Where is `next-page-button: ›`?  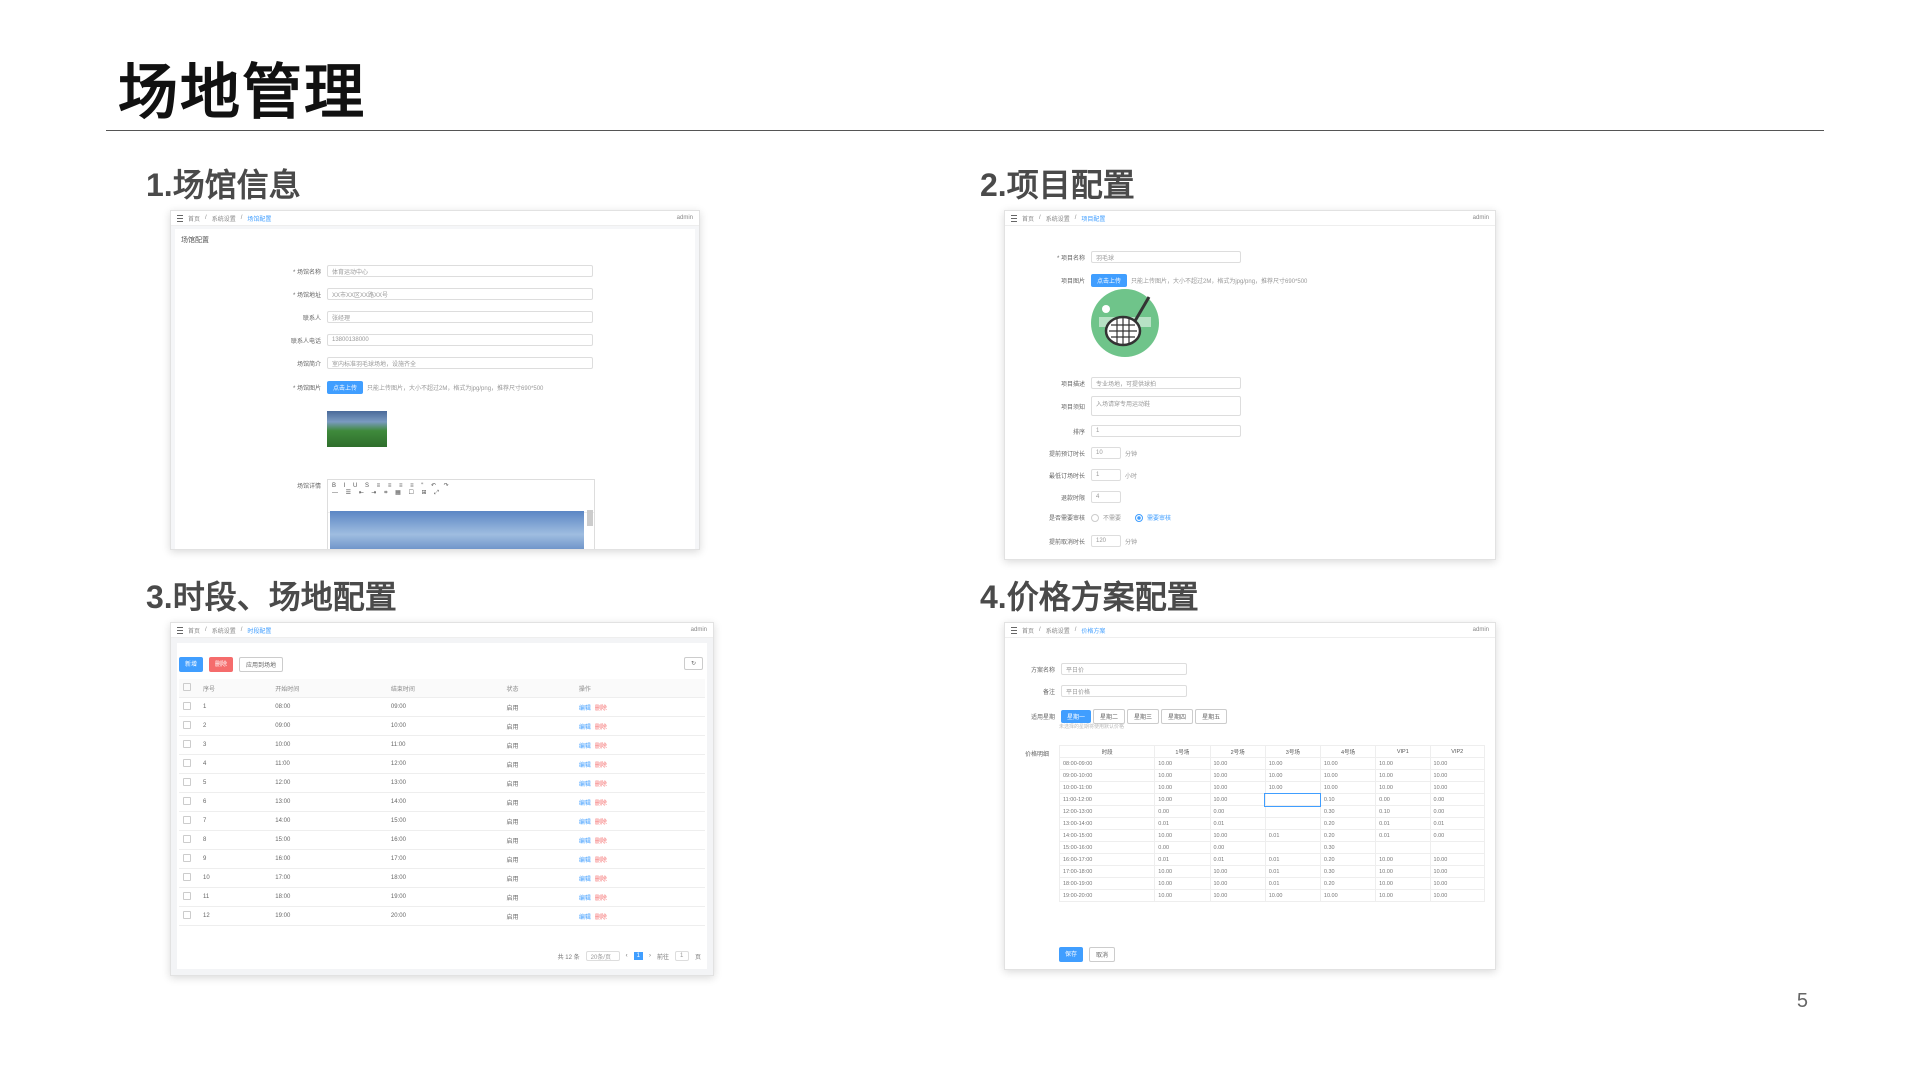 next-page-button: › is located at coordinates (650, 956).